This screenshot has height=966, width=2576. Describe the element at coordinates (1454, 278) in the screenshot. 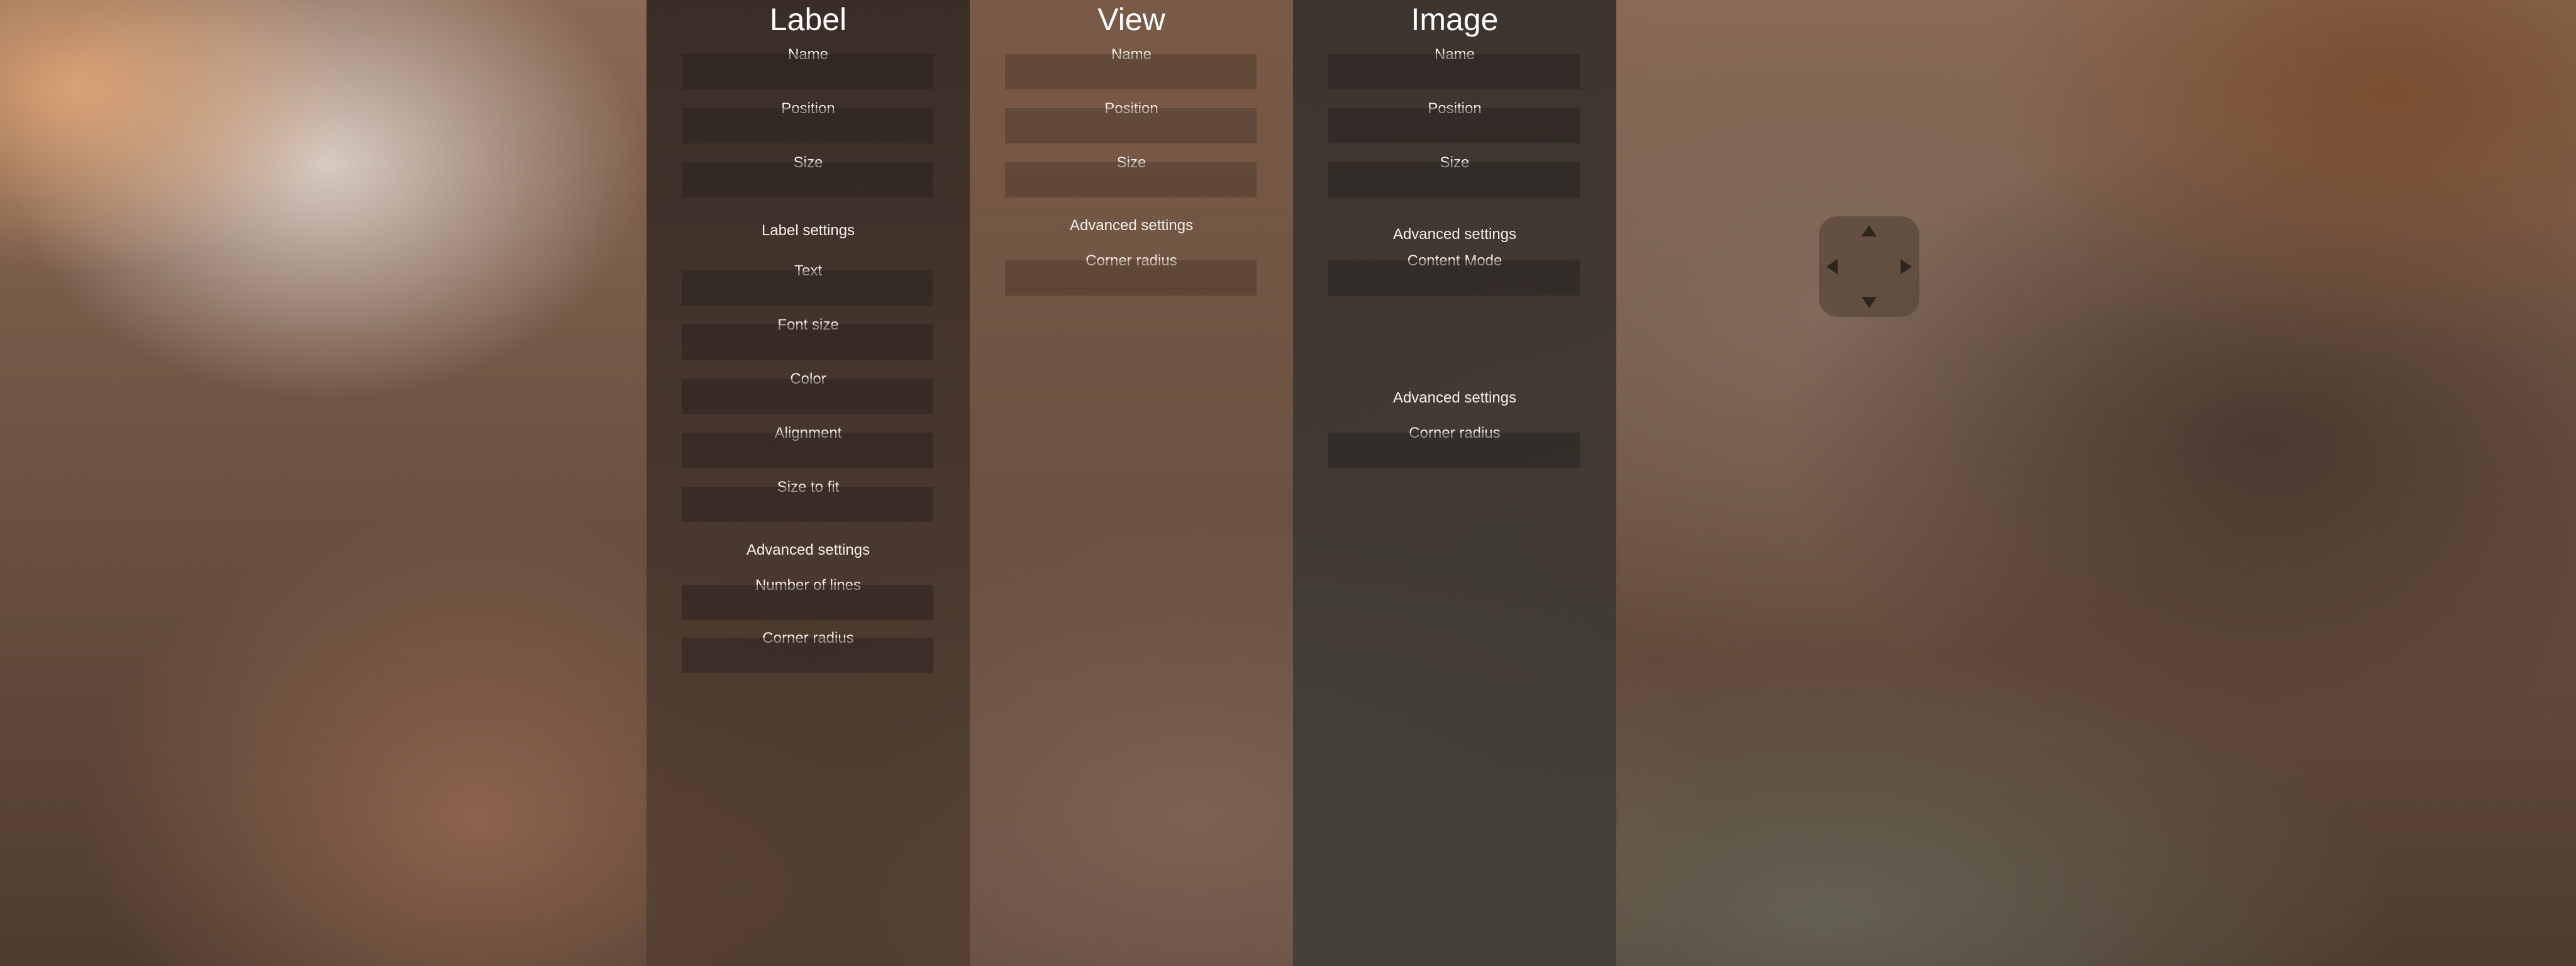

I see `content-mode-field` at that location.